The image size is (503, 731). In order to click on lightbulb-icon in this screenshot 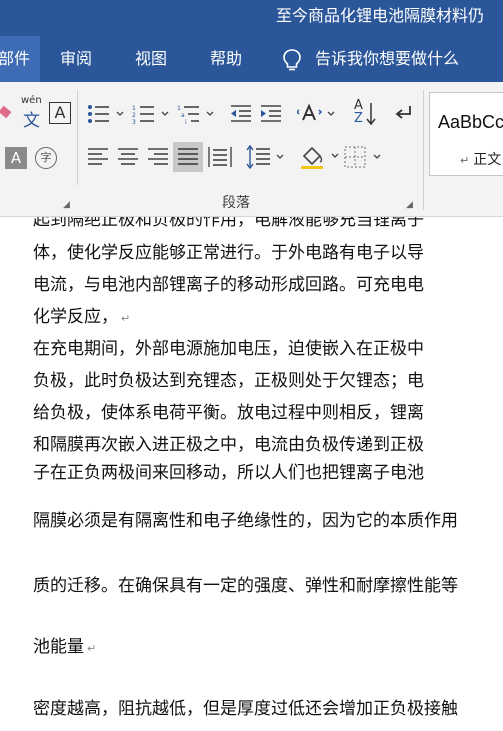, I will do `click(292, 60)`.